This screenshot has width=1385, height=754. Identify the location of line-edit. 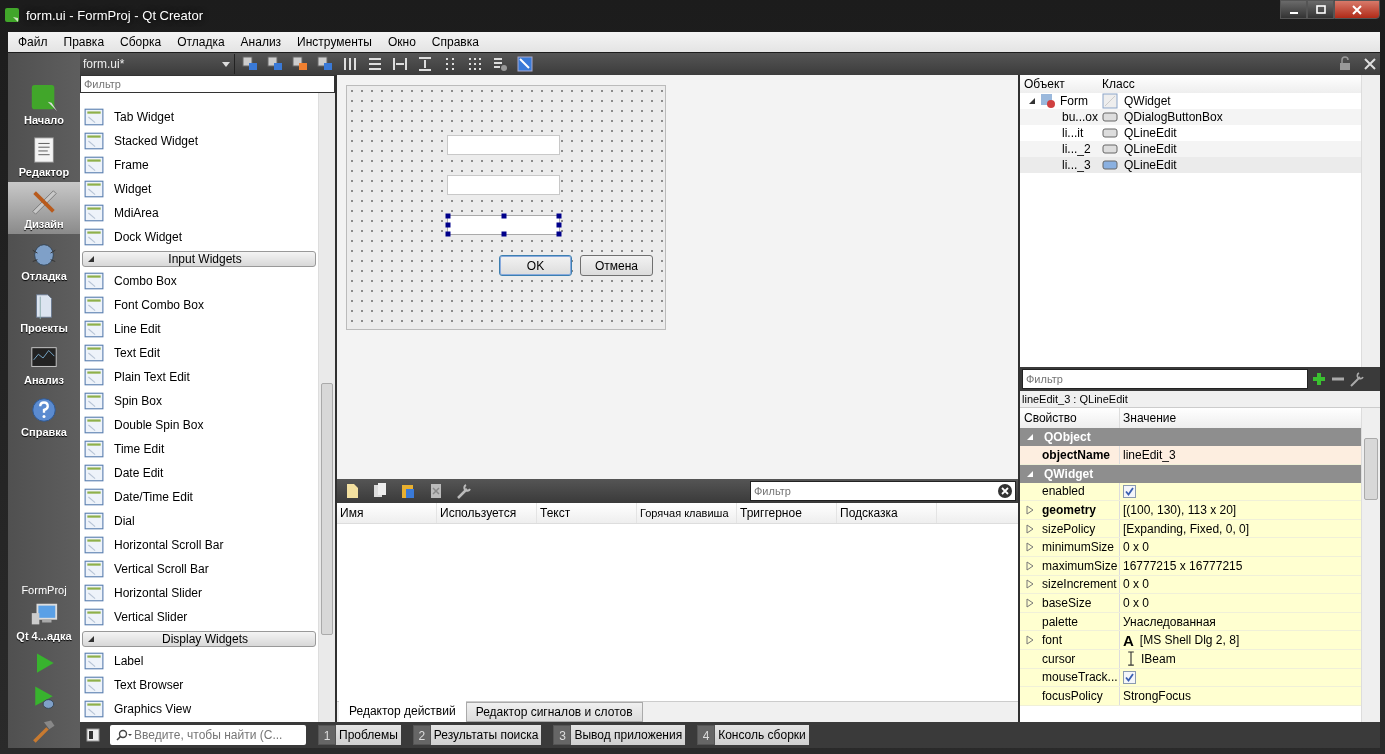
(503, 225).